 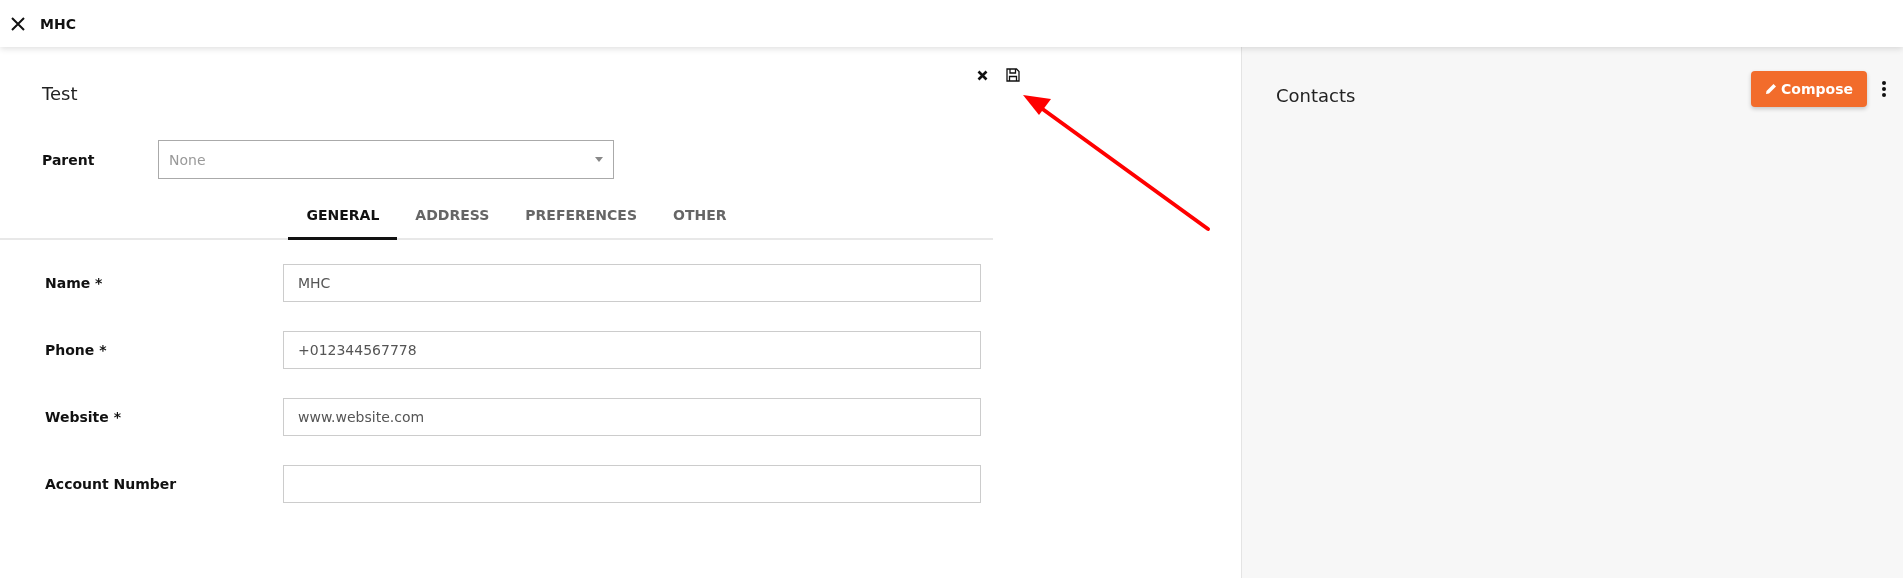 I want to click on close-button, so click(x=18, y=23).